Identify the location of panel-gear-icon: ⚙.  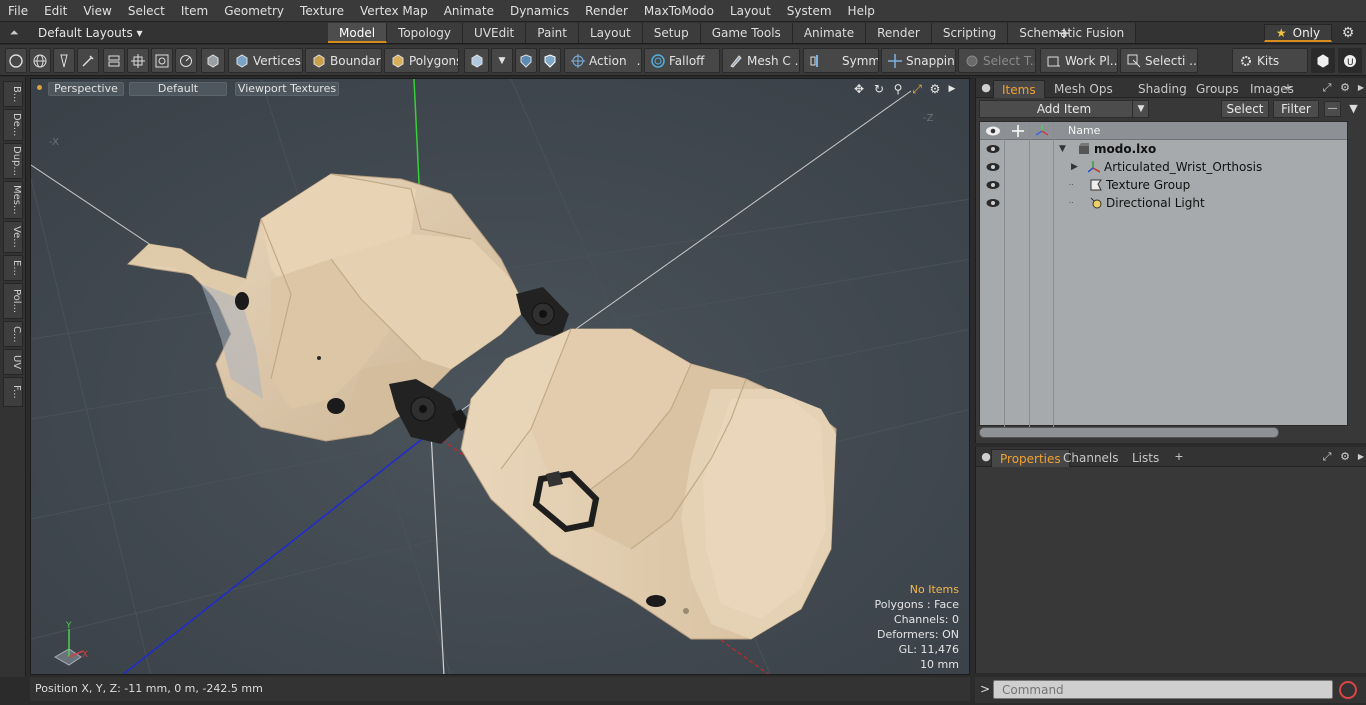
(1345, 88).